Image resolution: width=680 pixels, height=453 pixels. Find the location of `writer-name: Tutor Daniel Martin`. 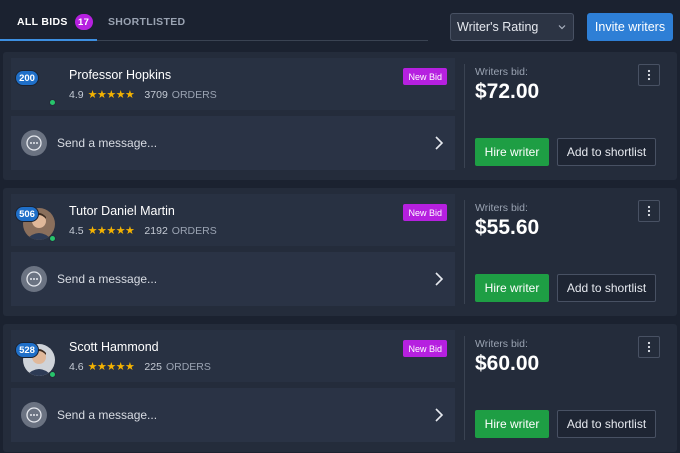

writer-name: Tutor Daniel Martin is located at coordinates (122, 211).